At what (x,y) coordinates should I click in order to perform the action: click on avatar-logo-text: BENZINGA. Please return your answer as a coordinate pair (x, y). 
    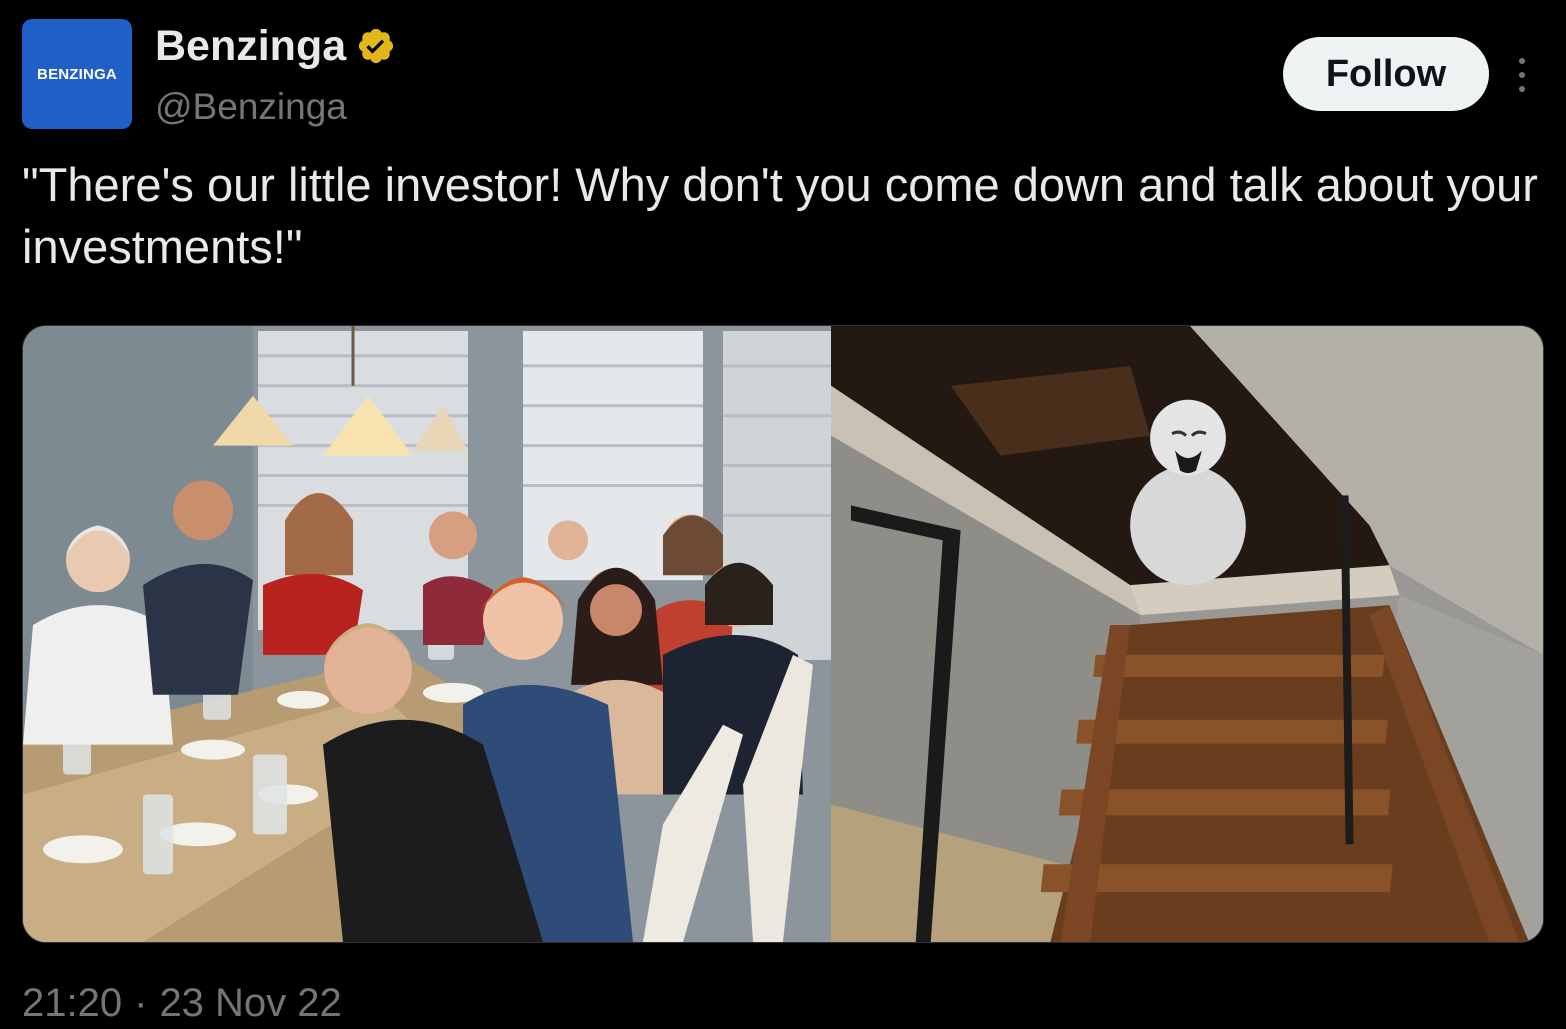
    Looking at the image, I should click on (77, 74).